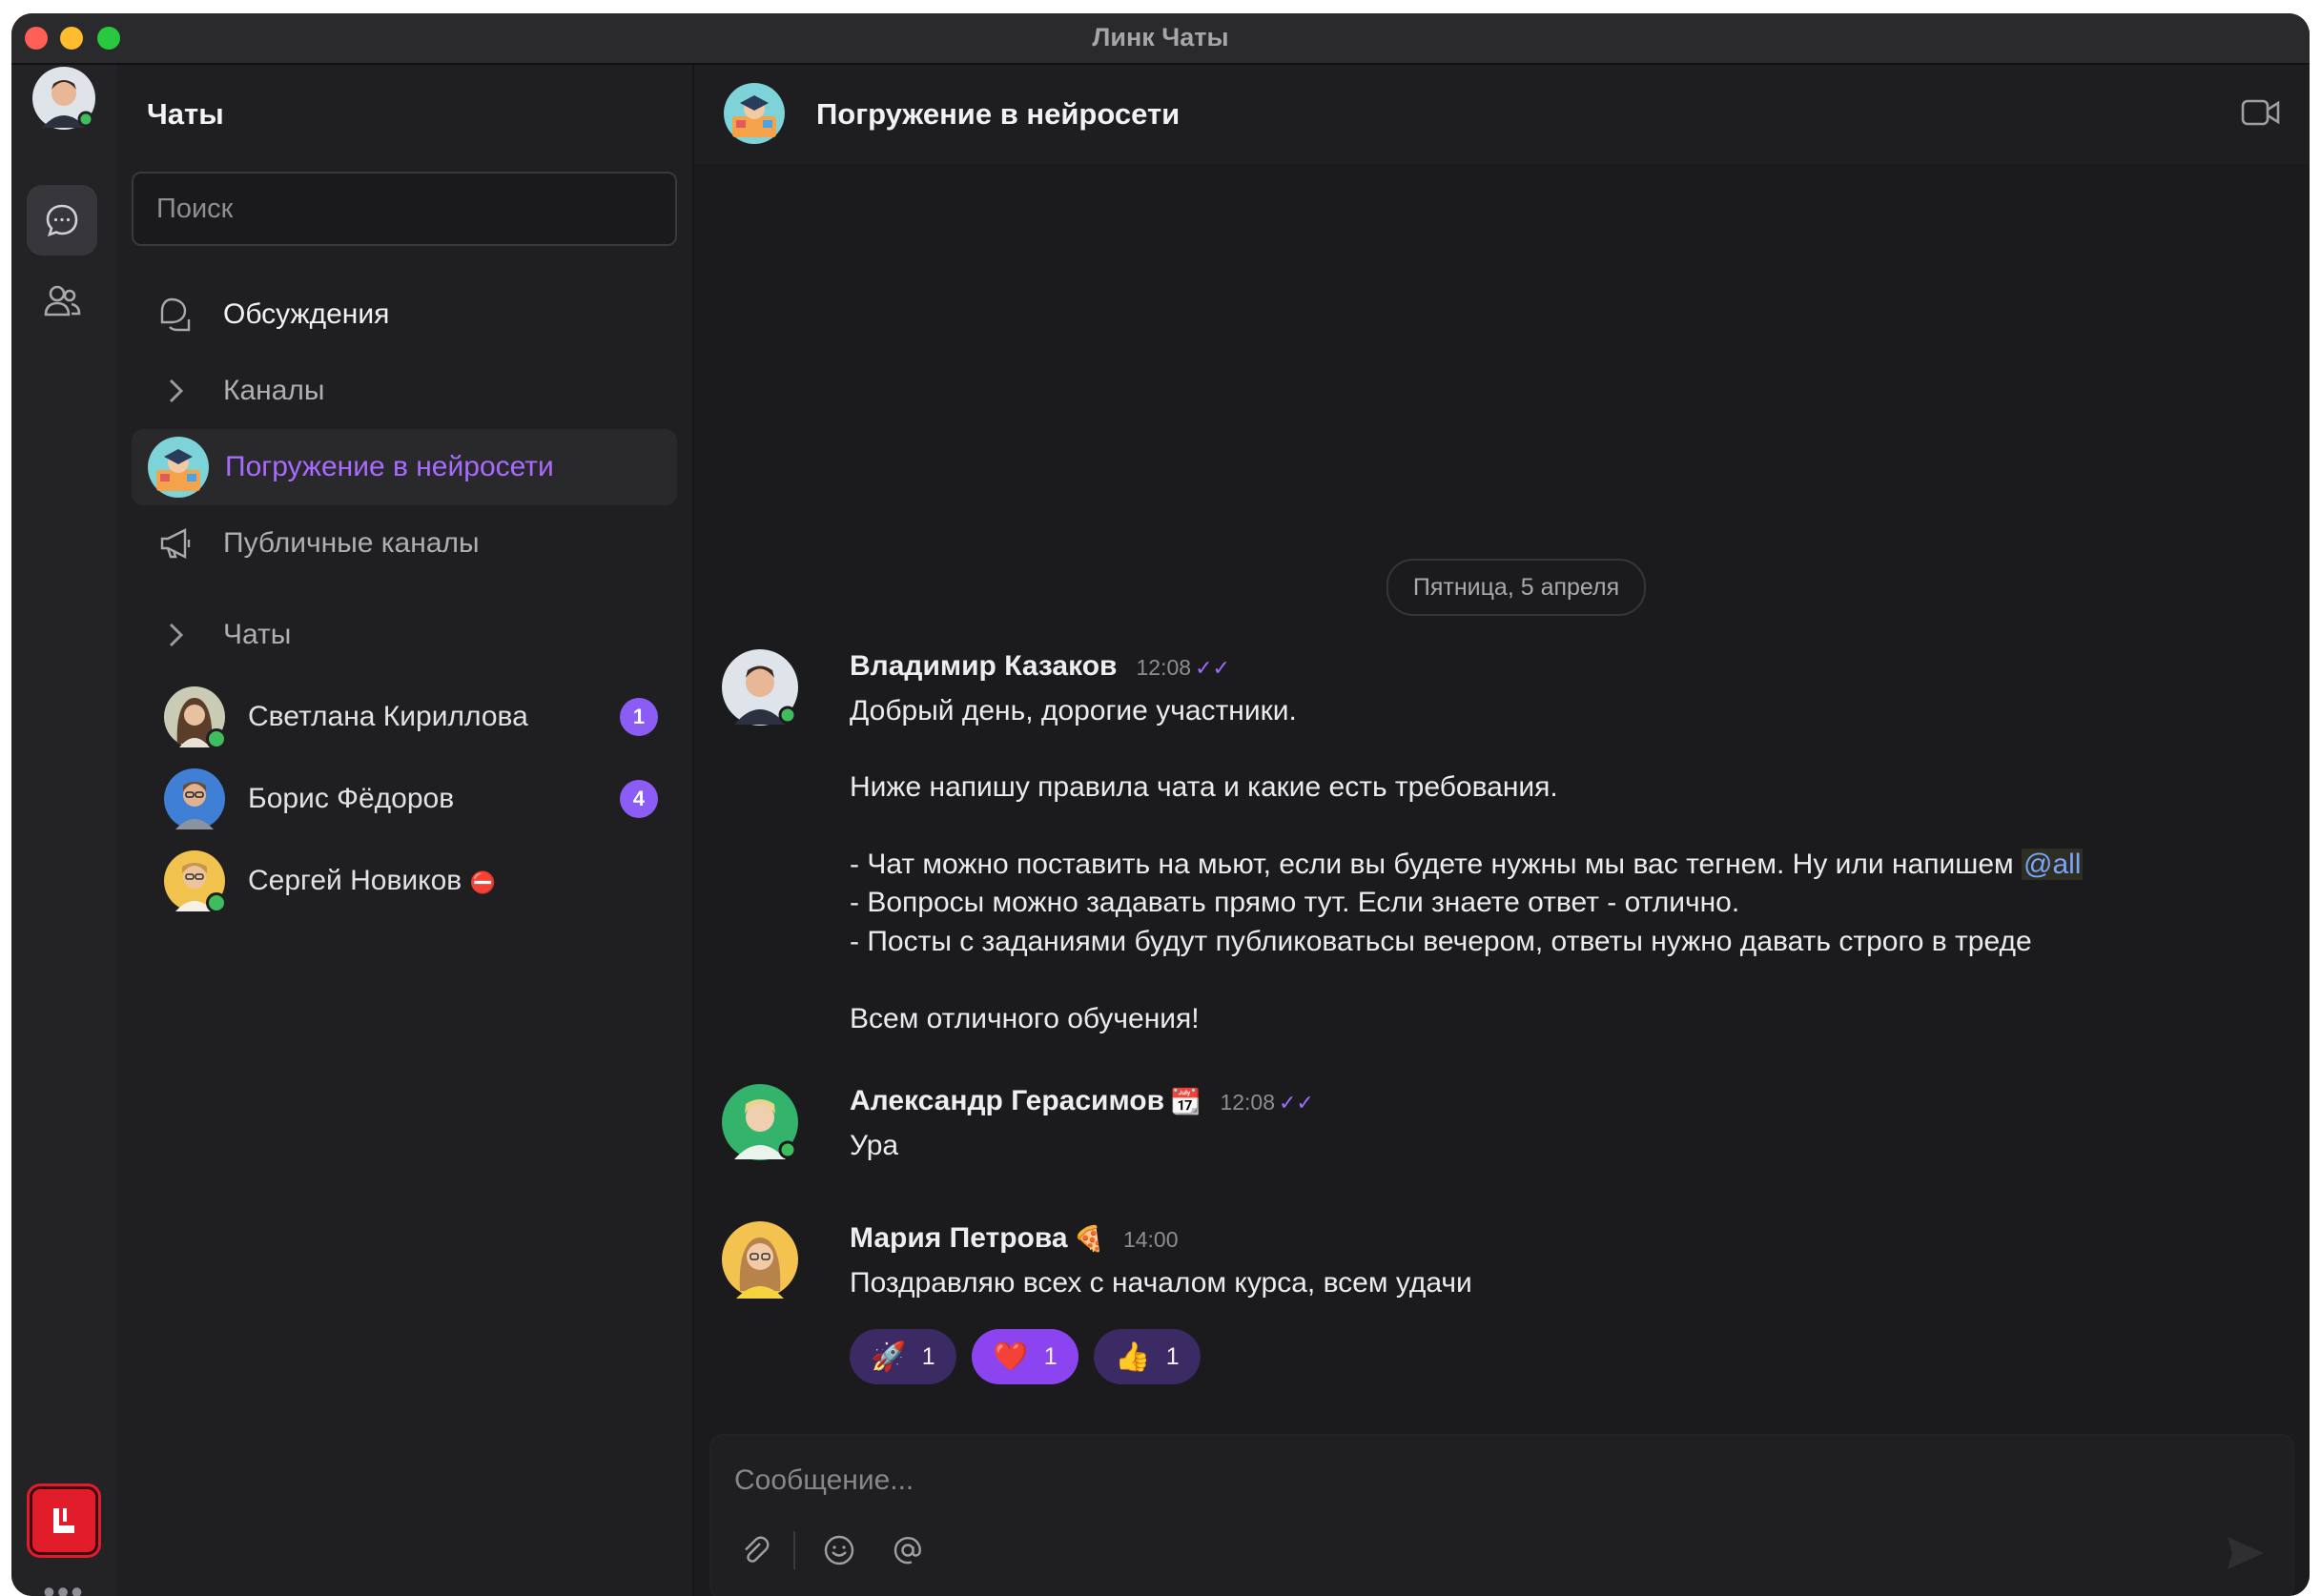 The height and width of the screenshot is (1596, 2321). I want to click on rail-contacts-button, so click(62, 300).